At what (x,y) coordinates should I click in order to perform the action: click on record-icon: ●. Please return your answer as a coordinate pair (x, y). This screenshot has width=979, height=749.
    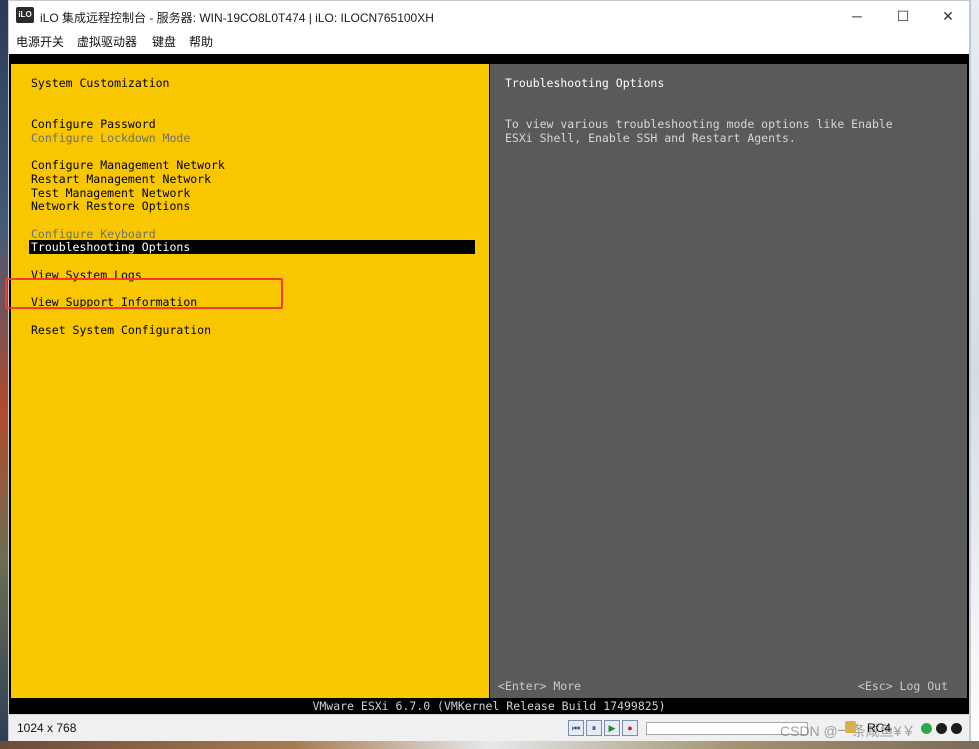
    Looking at the image, I should click on (630, 728).